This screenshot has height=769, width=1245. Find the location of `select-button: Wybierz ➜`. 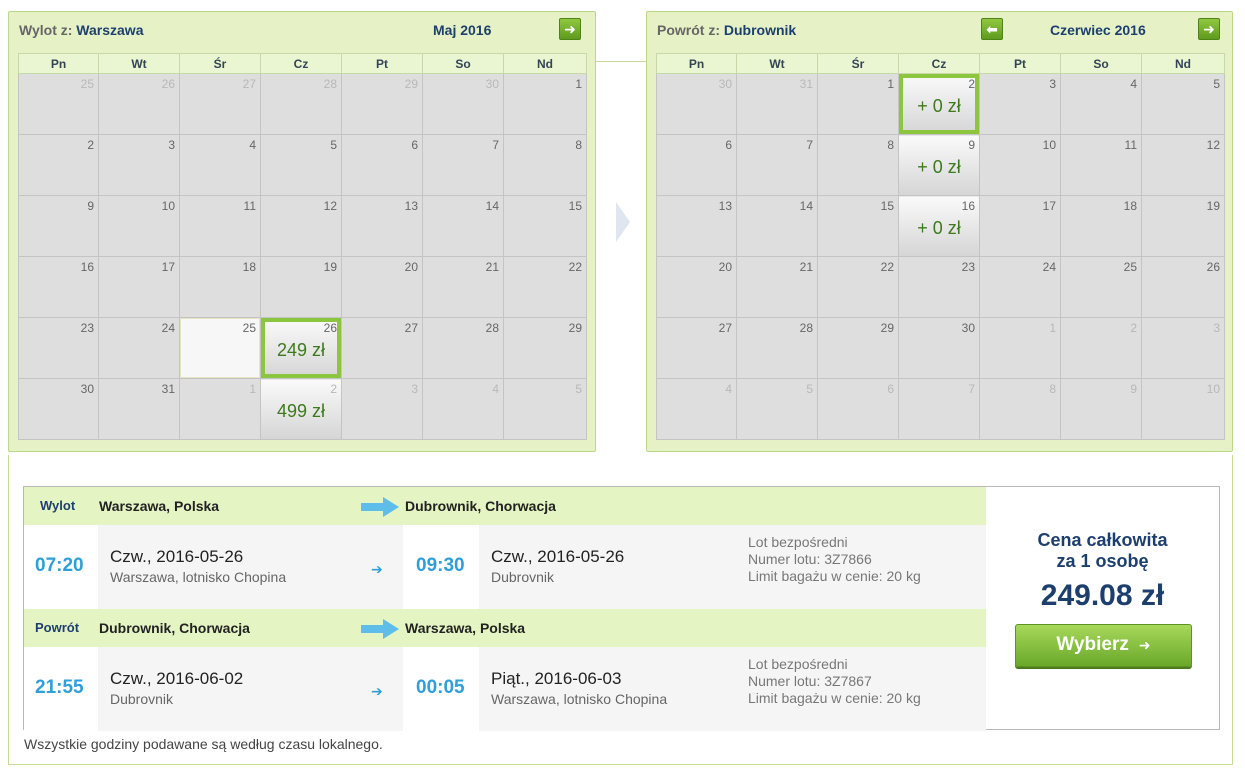

select-button: Wybierz ➜ is located at coordinates (1103, 645).